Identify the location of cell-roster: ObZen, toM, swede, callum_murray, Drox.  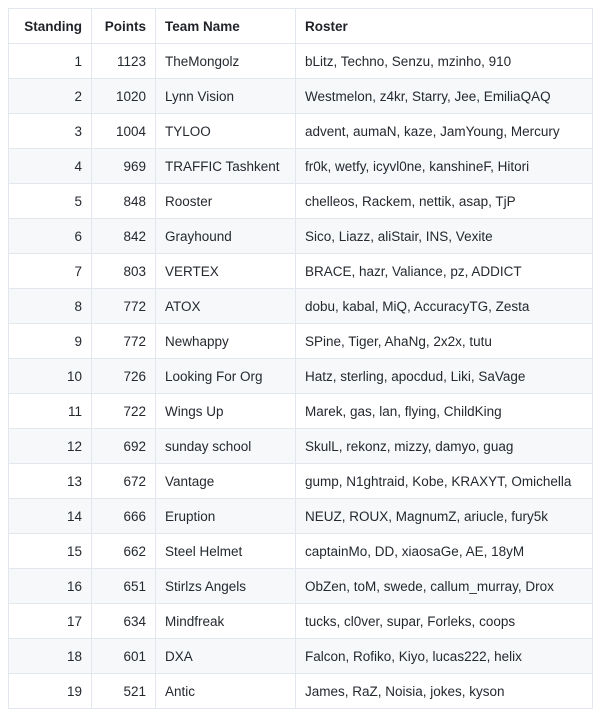
(444, 586).